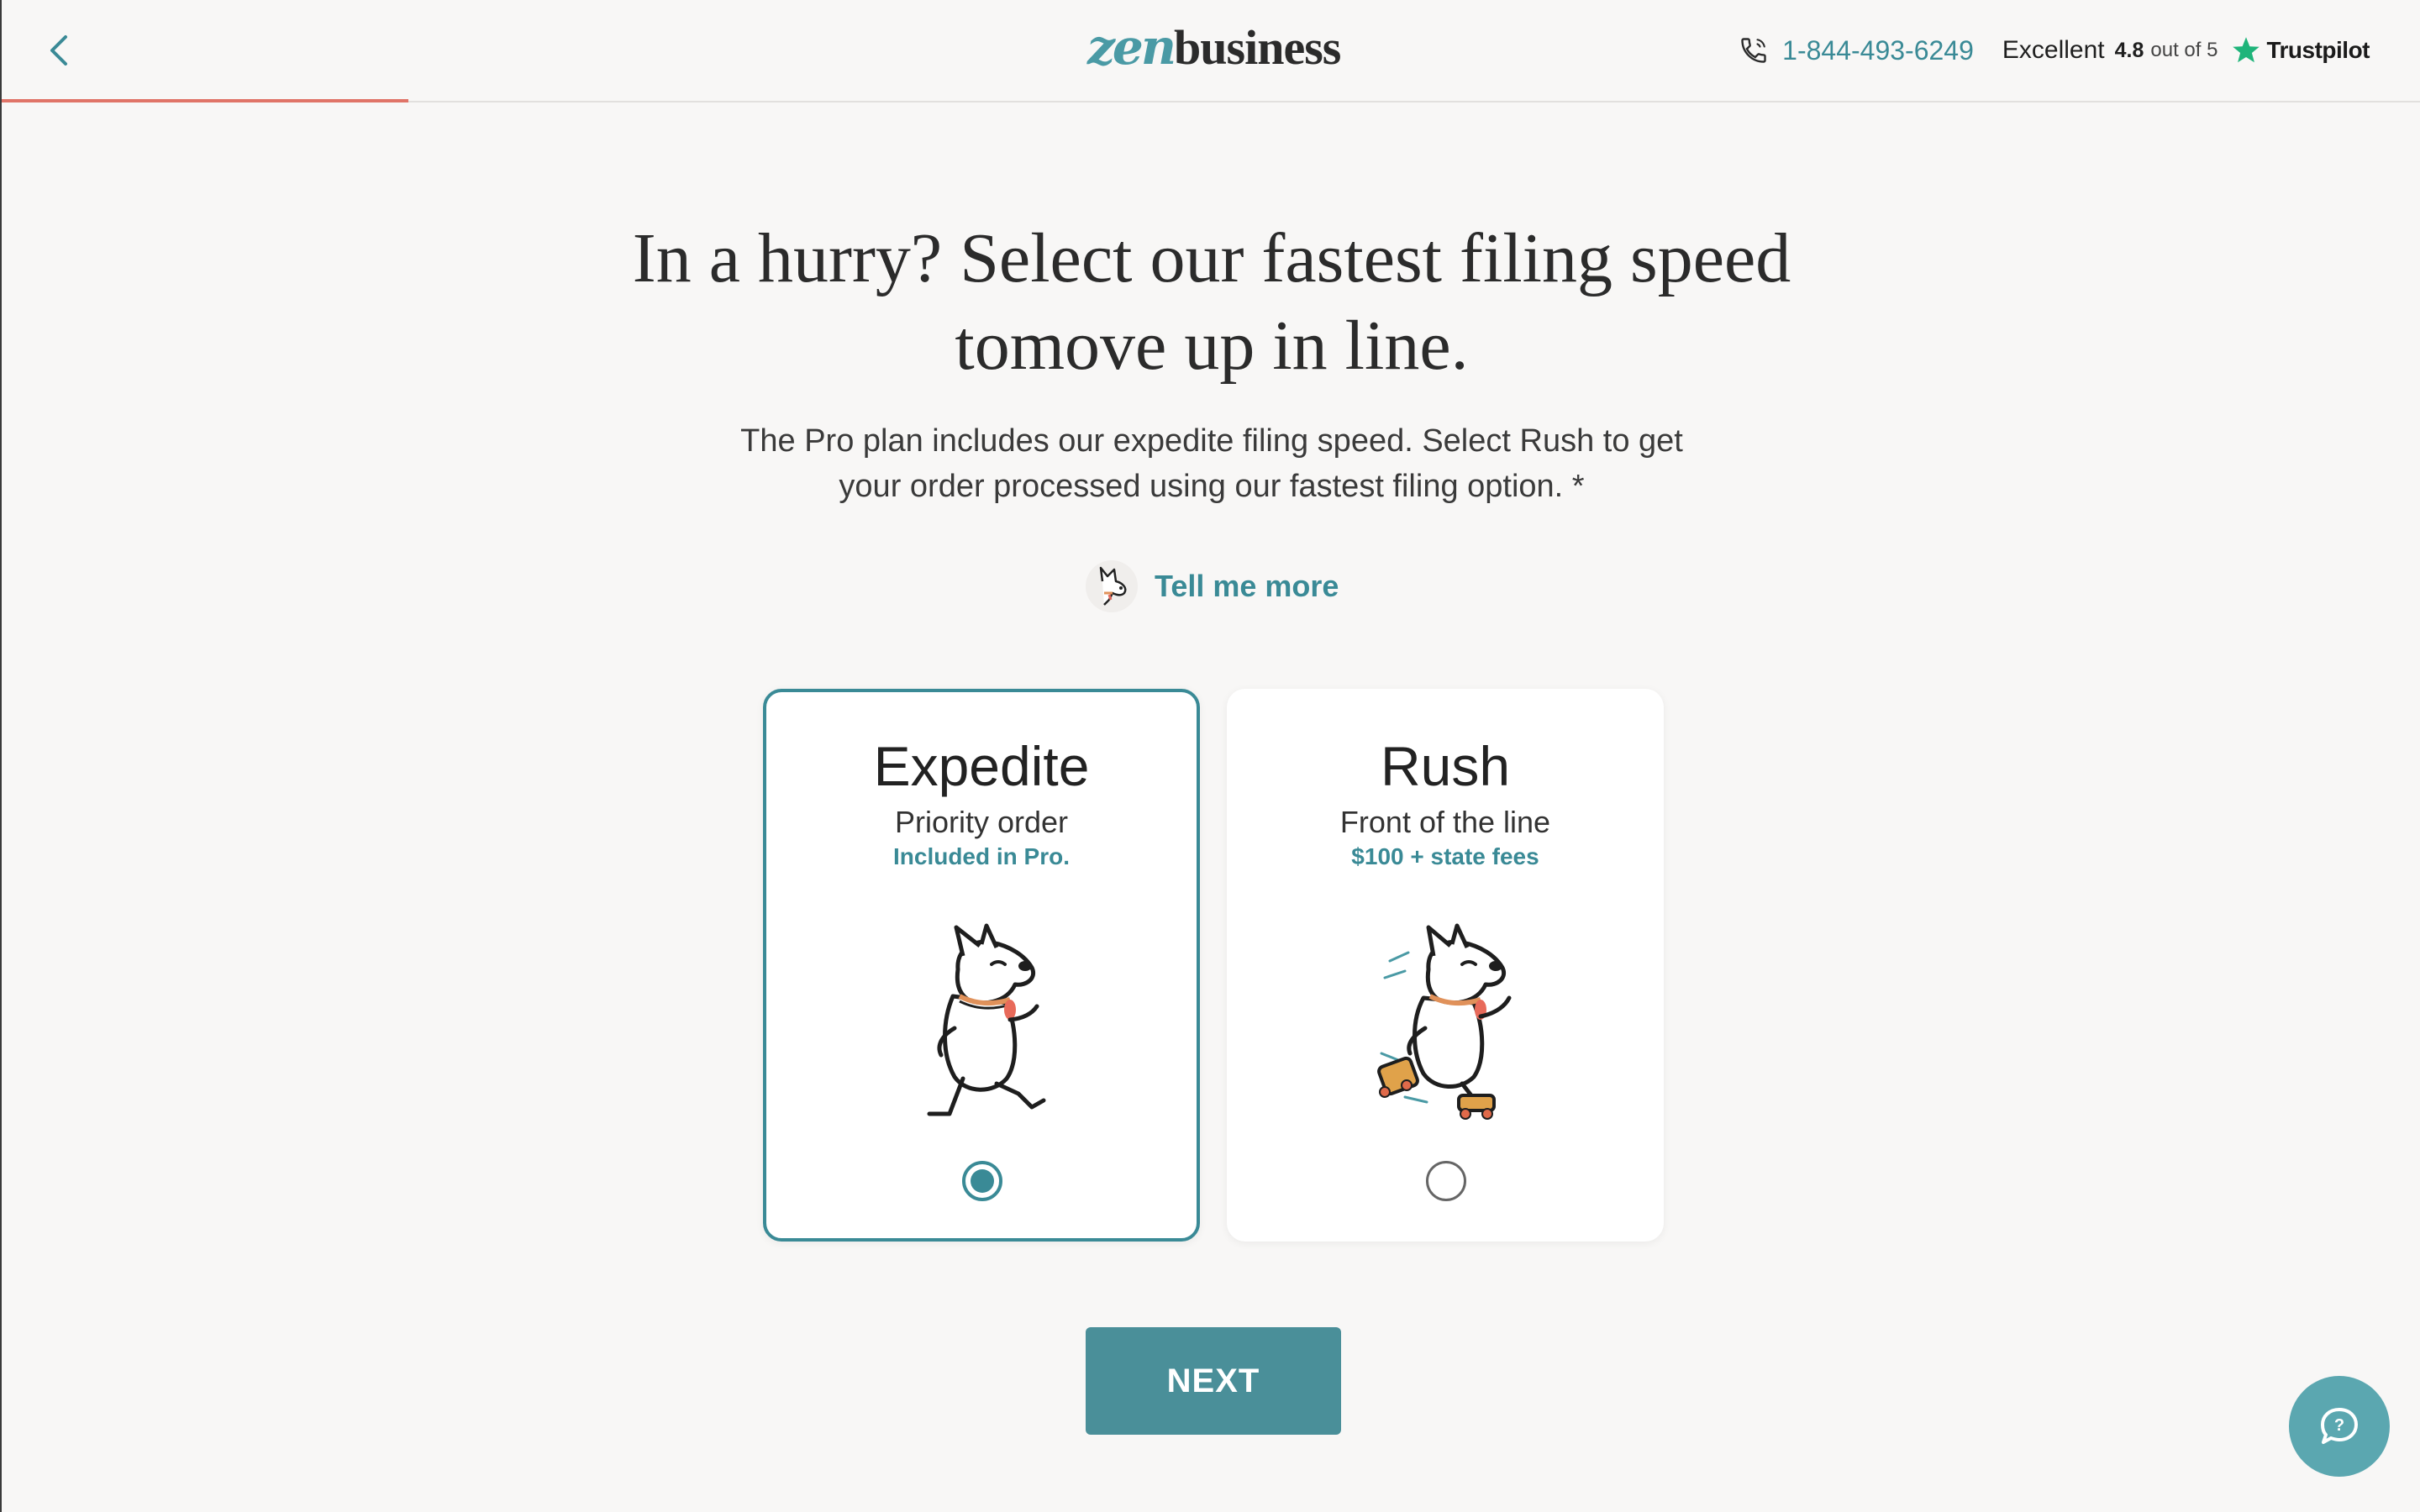  I want to click on rating-score: 4.8, so click(2129, 50).